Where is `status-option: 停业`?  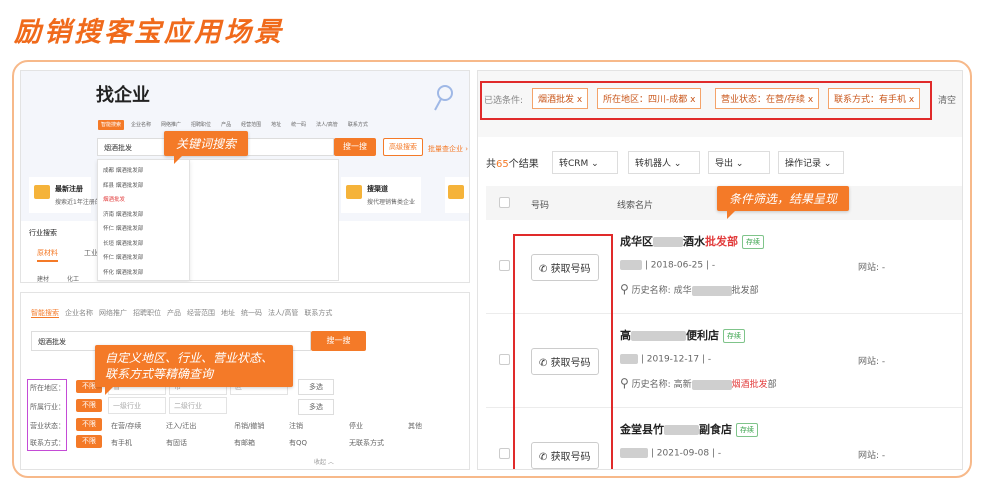
status-option: 停业 is located at coordinates (356, 426).